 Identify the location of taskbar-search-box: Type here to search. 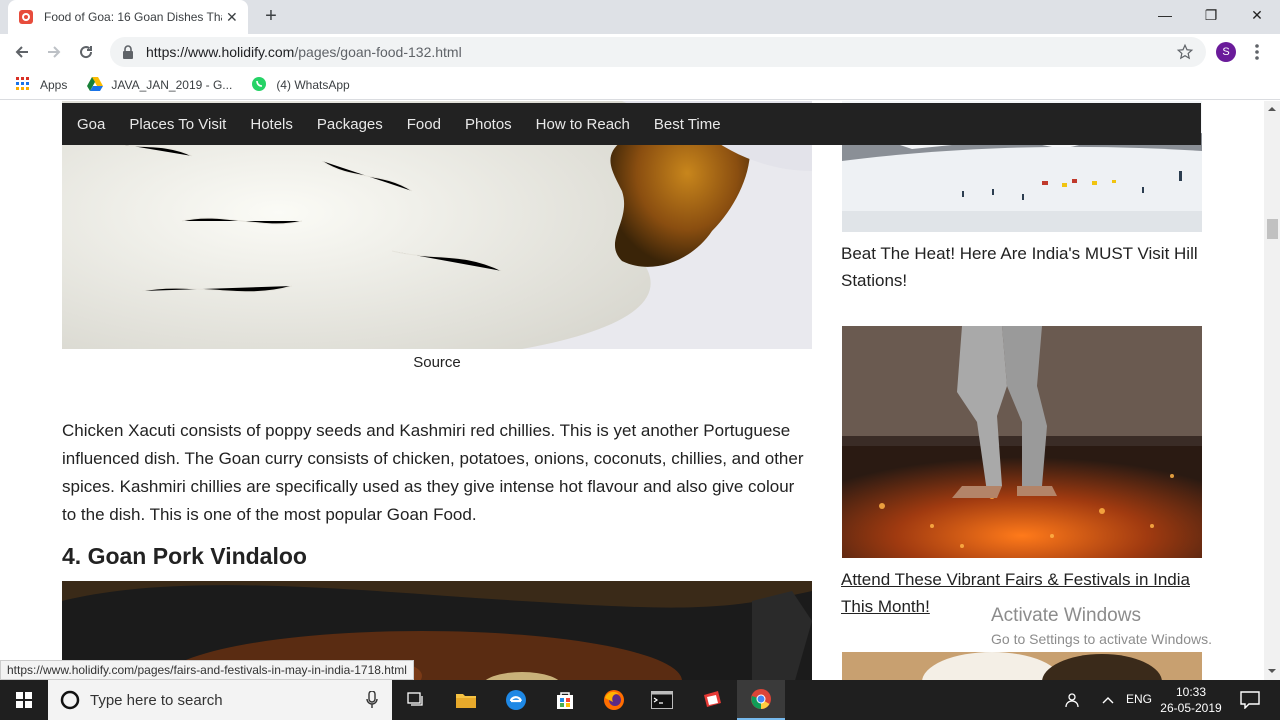
(220, 700).